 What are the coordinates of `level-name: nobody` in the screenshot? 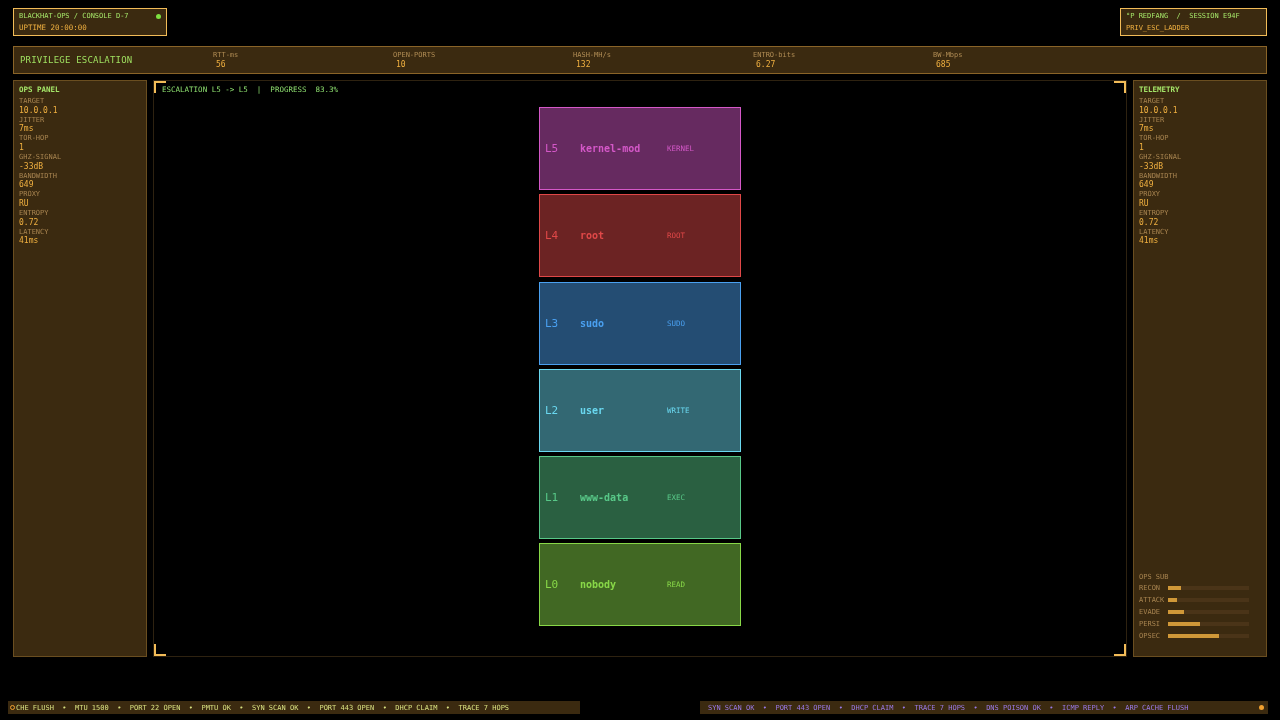 It's located at (599, 585).